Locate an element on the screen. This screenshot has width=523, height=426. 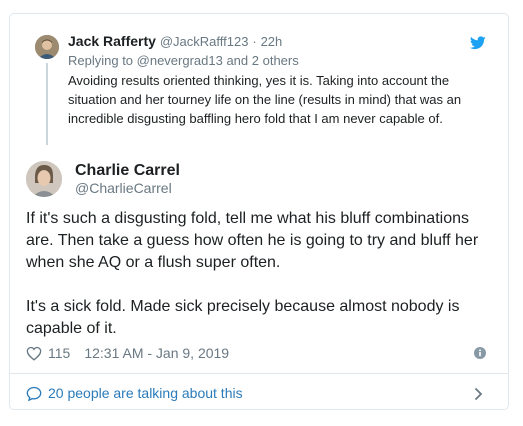
reply-time: 22h is located at coordinates (272, 41).